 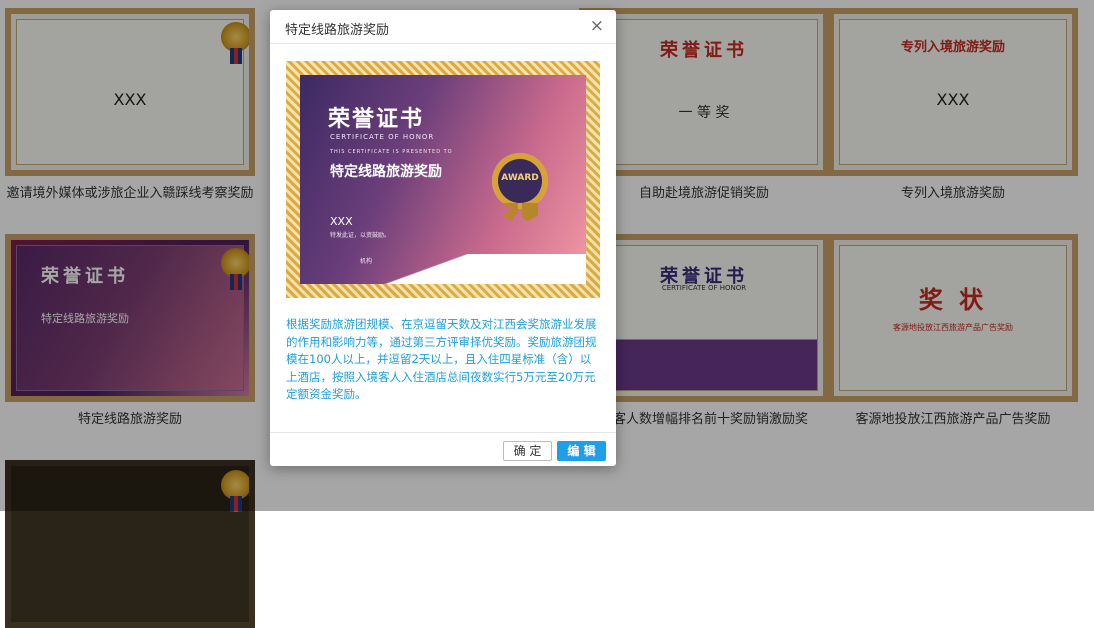 I want to click on ribbon-icon, so click(x=520, y=212).